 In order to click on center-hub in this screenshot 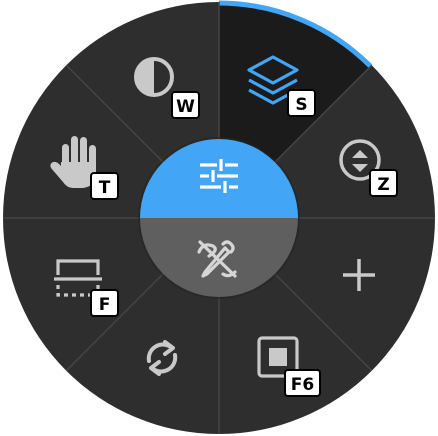, I will do `click(219, 218)`.